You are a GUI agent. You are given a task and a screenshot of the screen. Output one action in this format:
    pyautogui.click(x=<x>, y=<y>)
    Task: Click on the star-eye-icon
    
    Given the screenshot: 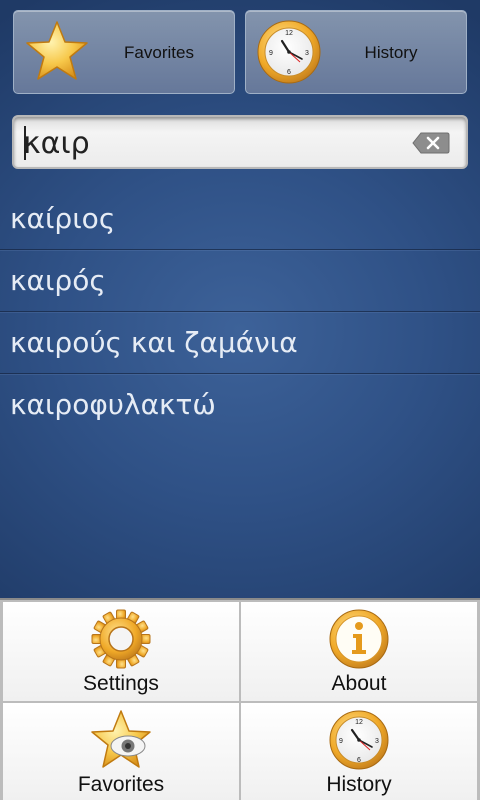 What is the action you would take?
    pyautogui.click(x=121, y=739)
    